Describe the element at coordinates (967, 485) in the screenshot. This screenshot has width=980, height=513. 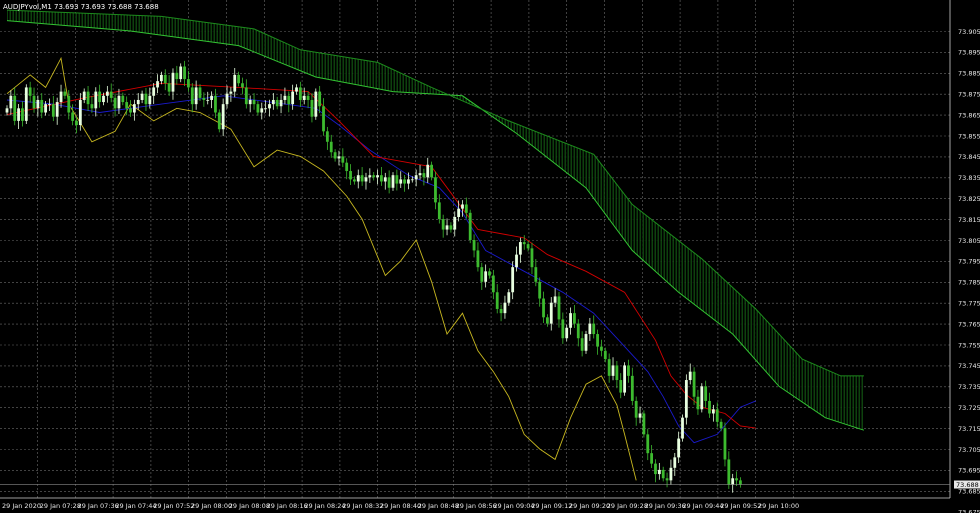
I see `current-price-label: 73.688` at that location.